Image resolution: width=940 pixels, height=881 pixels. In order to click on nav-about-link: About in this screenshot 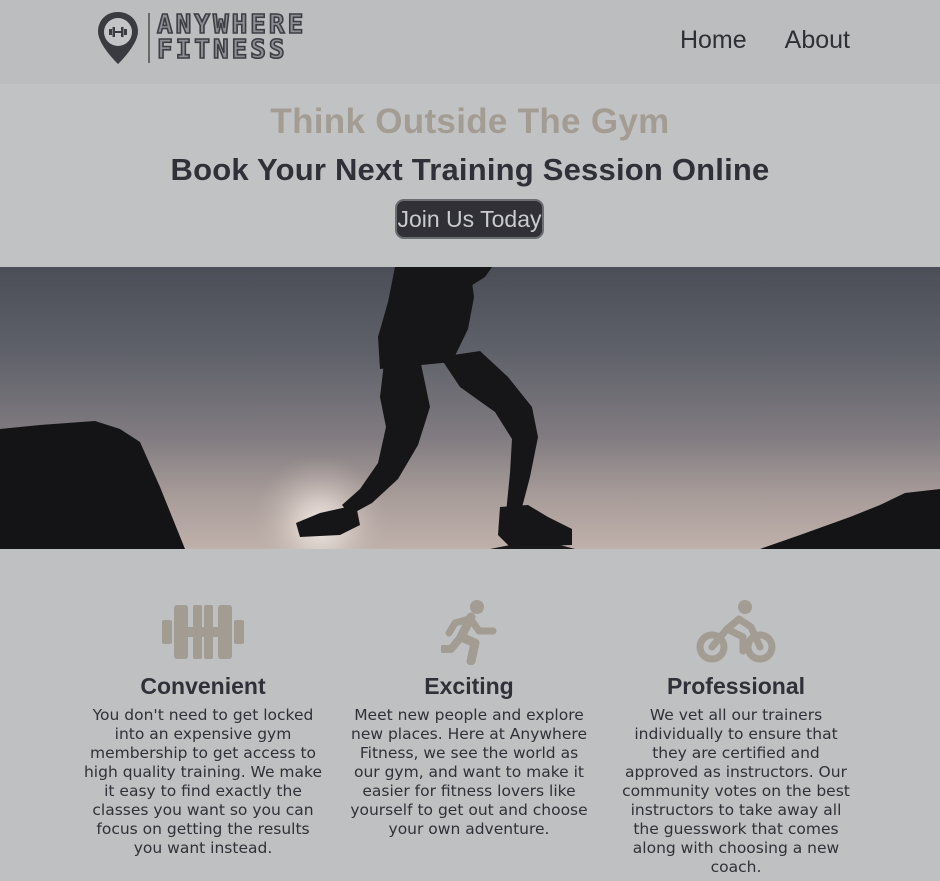, I will do `click(817, 40)`.